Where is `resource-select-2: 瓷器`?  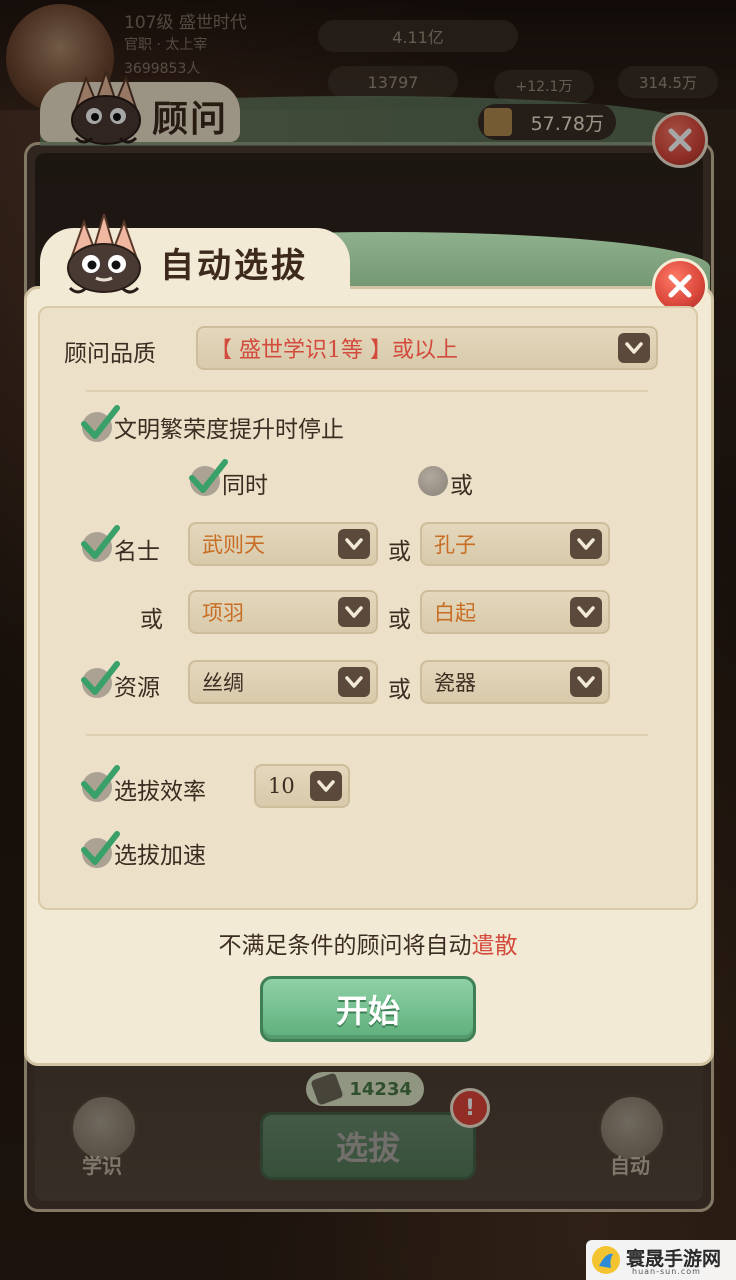 resource-select-2: 瓷器 is located at coordinates (515, 682).